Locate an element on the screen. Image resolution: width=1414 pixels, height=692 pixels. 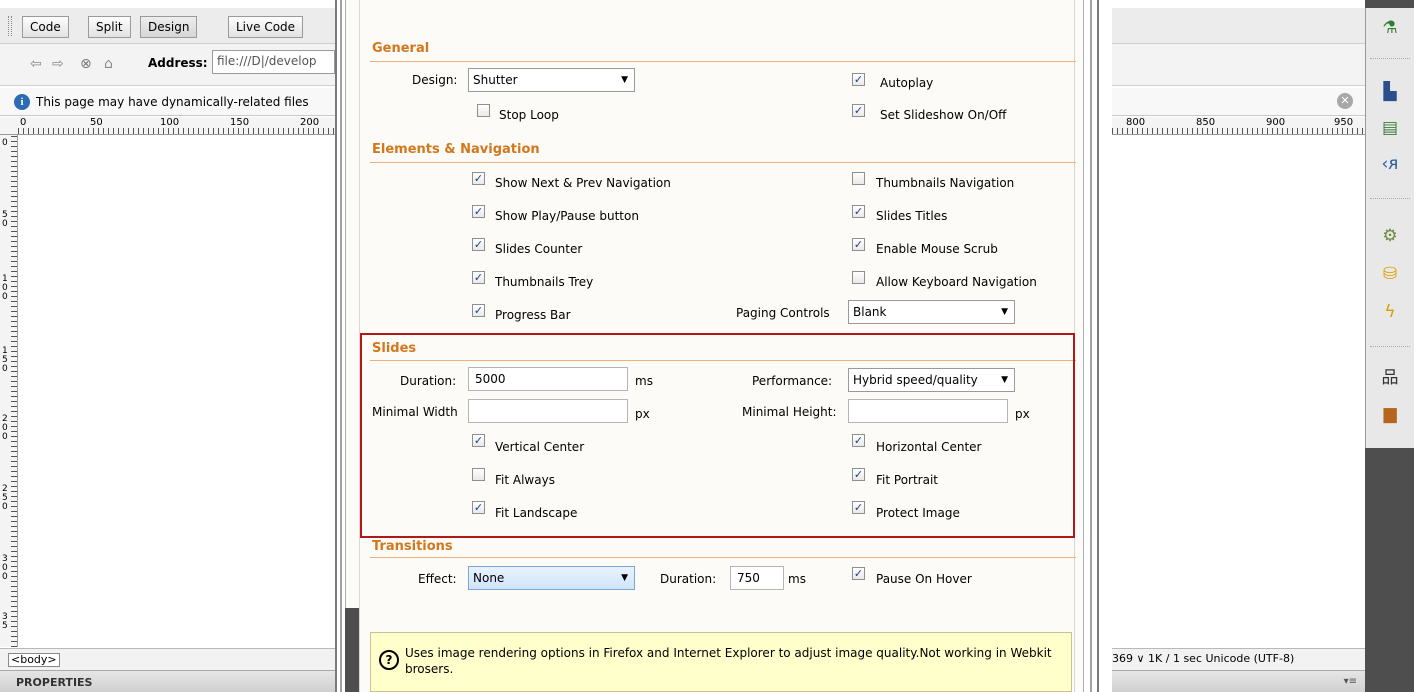
transition-duration-label: Duration: is located at coordinates (688, 579).